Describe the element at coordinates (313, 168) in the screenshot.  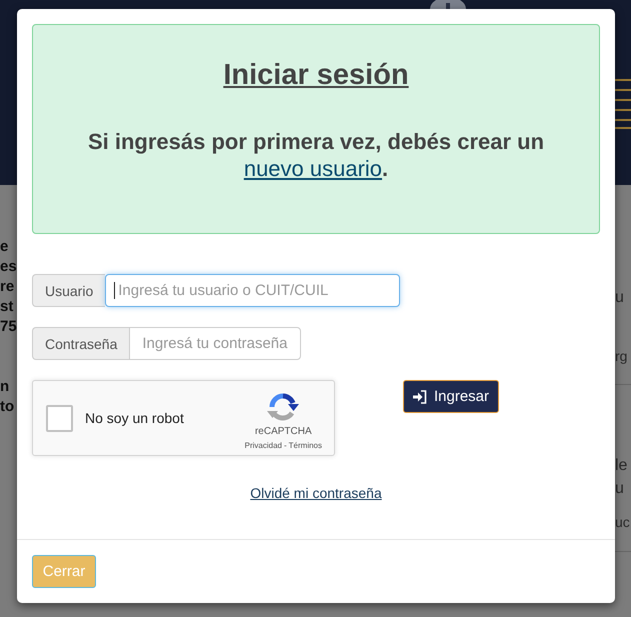
I see `new-user-link: nuevo usuario` at that location.